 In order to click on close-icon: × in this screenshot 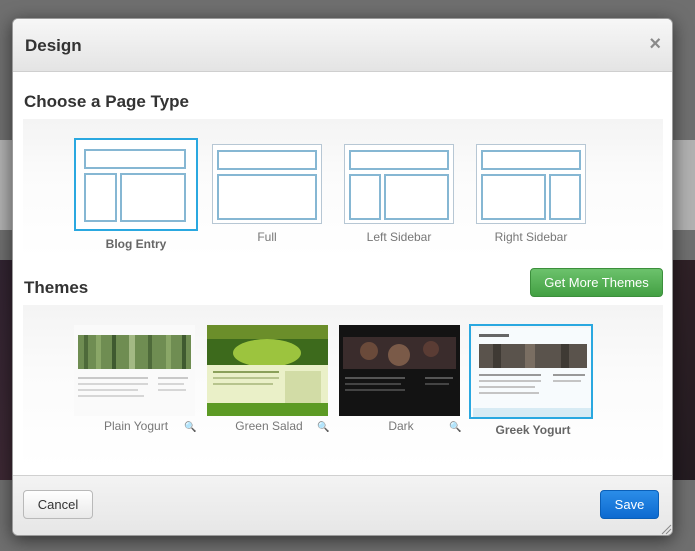, I will do `click(655, 44)`.